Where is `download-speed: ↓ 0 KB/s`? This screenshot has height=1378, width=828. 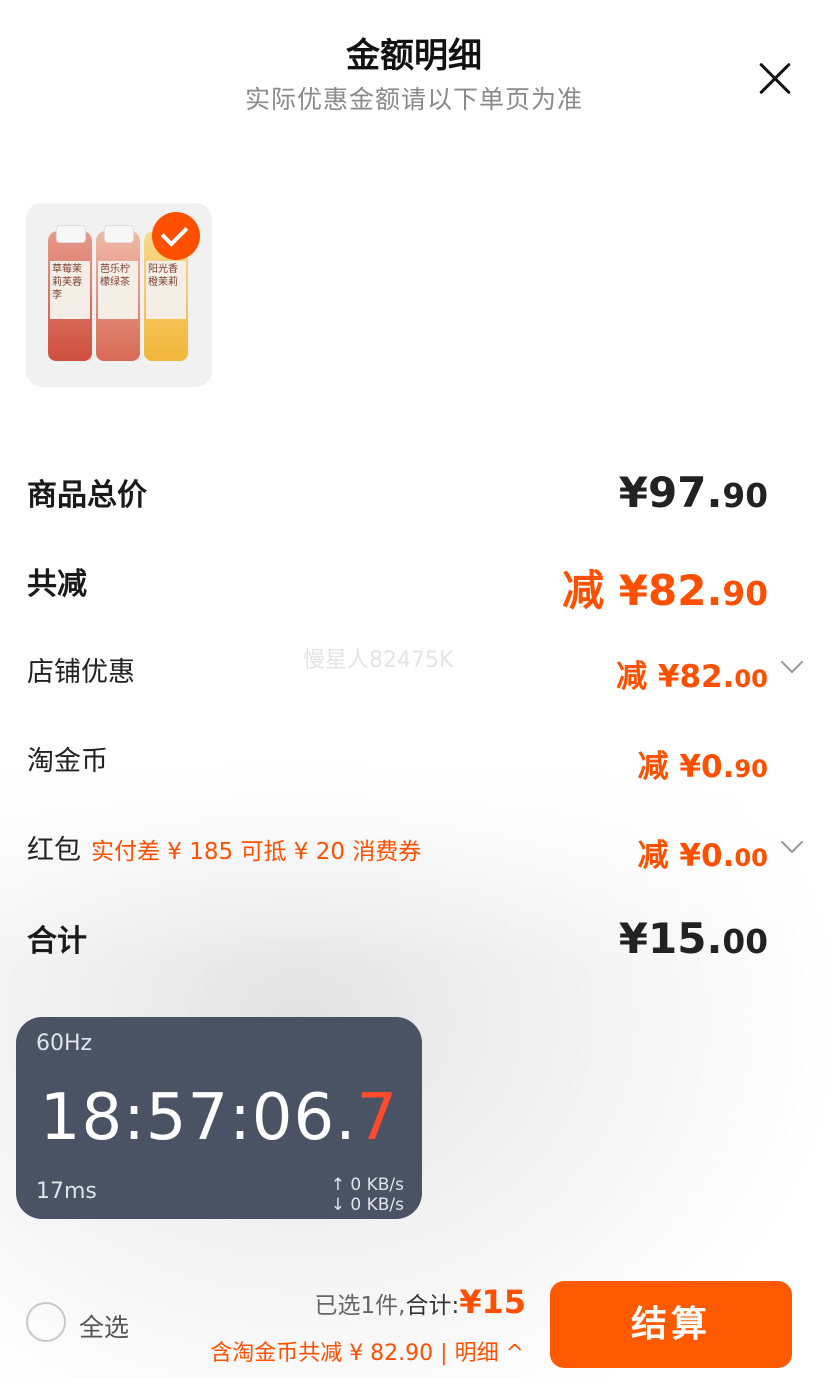
download-speed: ↓ 0 KB/s is located at coordinates (367, 1205).